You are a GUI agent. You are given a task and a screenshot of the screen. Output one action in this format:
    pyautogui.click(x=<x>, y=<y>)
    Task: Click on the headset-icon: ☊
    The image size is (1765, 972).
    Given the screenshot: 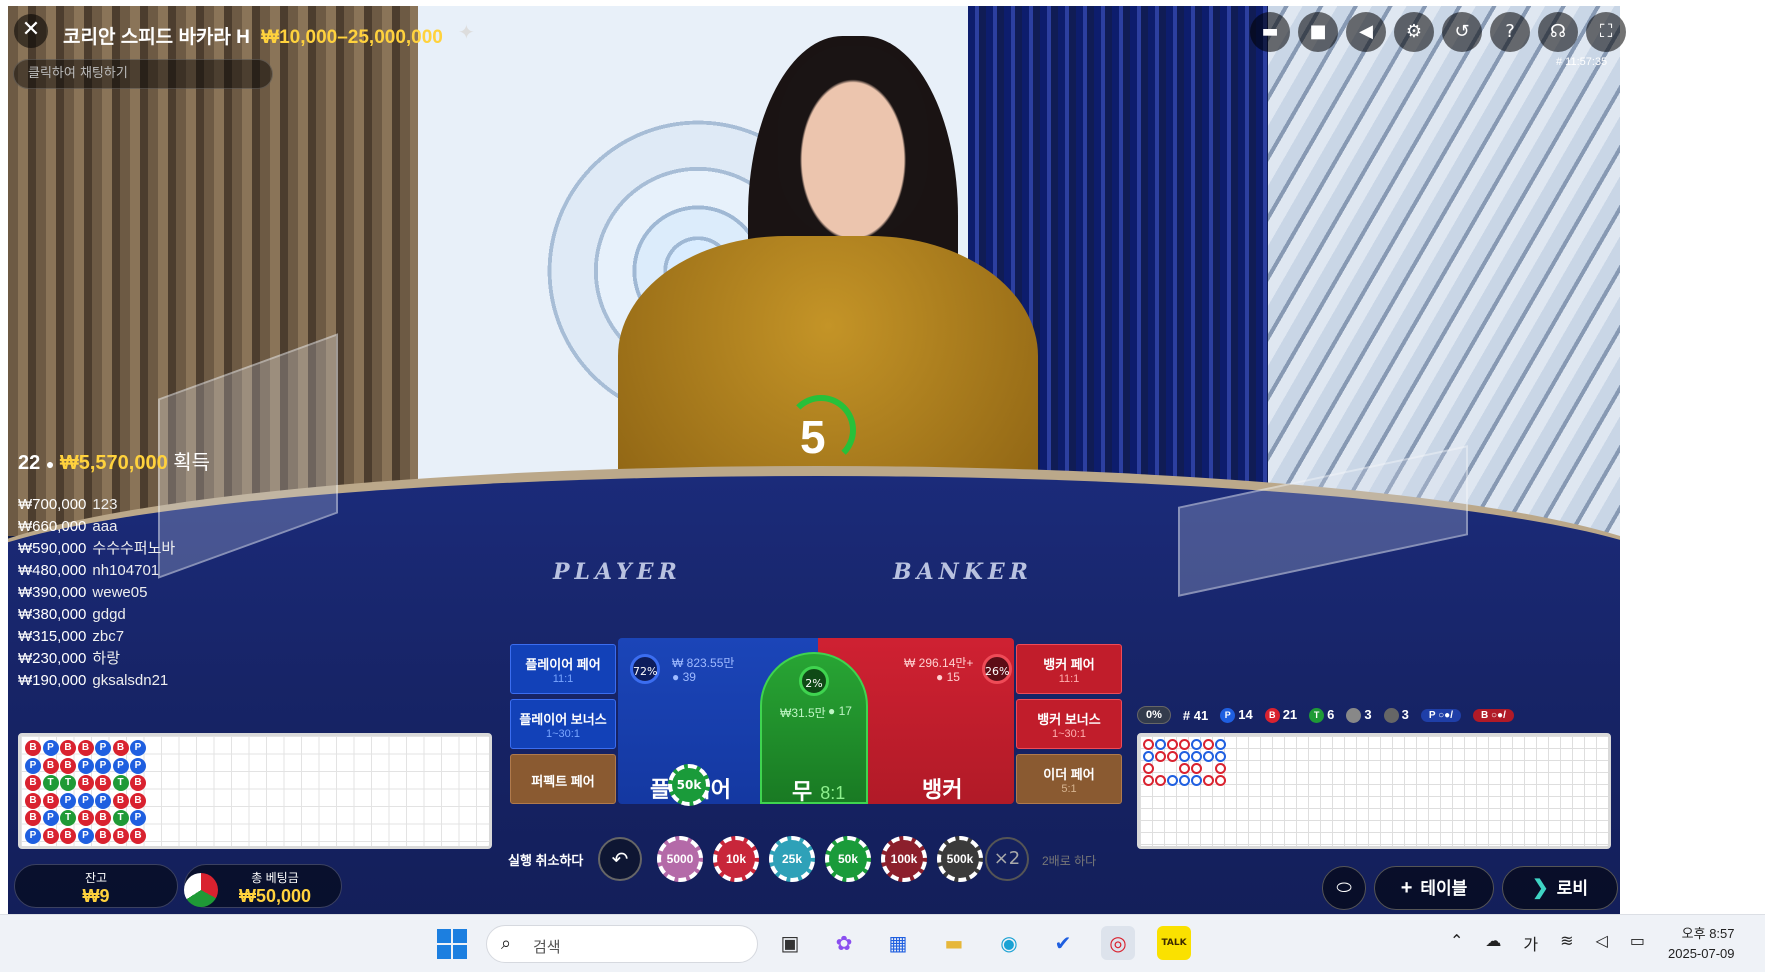 What is the action you would take?
    pyautogui.click(x=1558, y=32)
    